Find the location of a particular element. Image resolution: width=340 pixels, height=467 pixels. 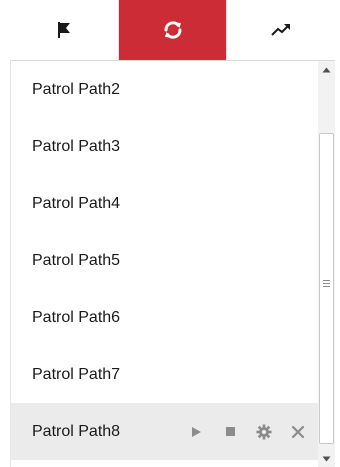

patrol-path-label: Patrol Path3 is located at coordinates (76, 146).